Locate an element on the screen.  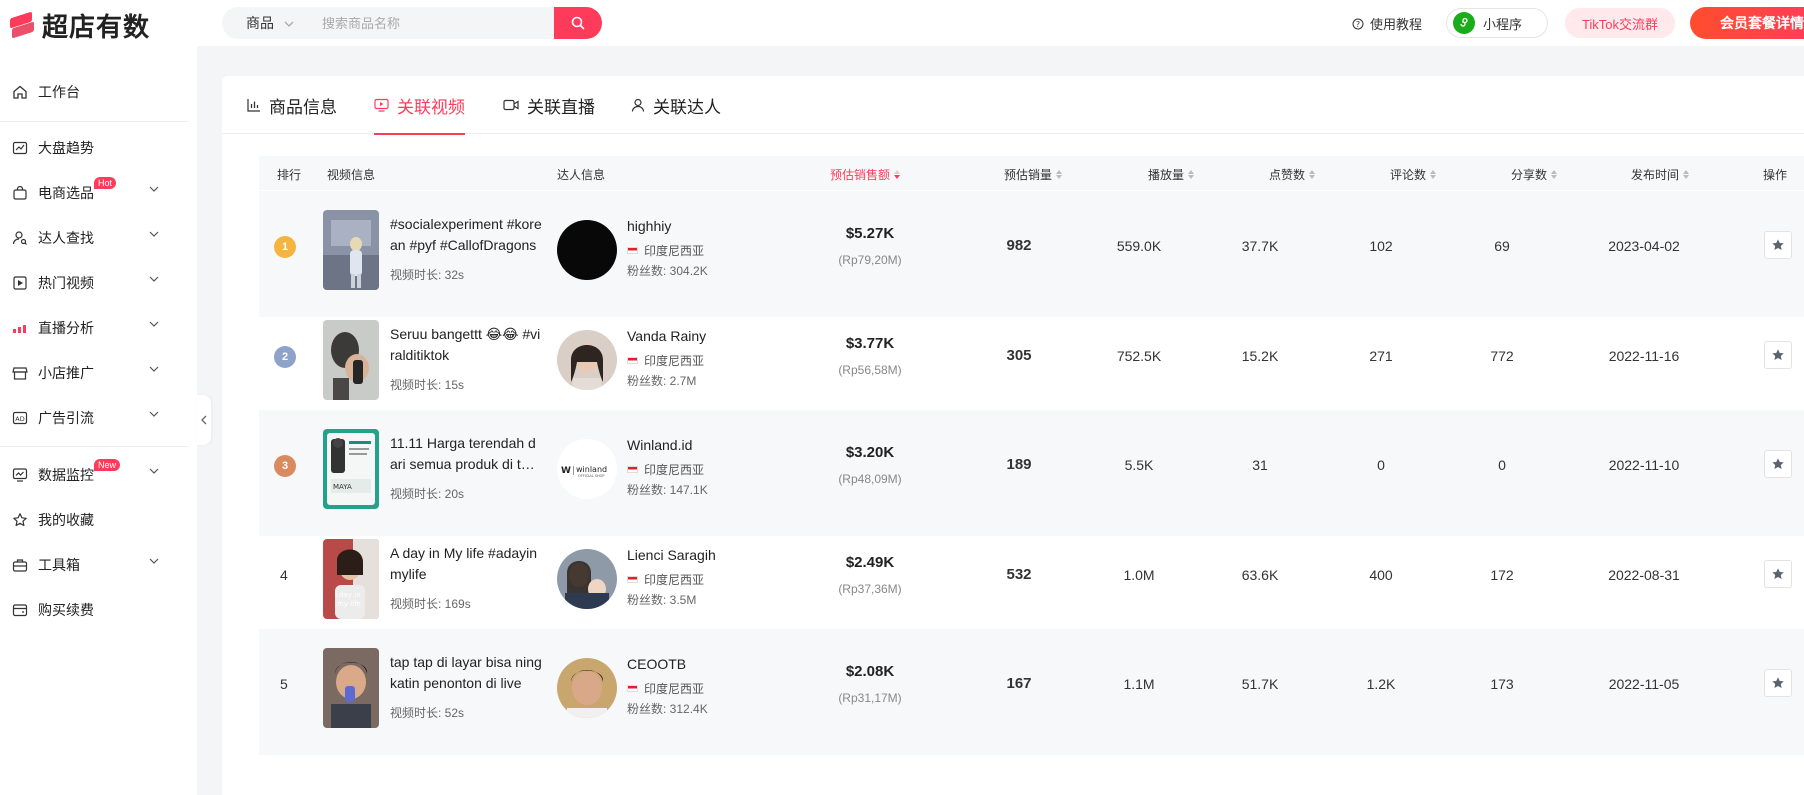
est-sales-usd: $2.08K is located at coordinates (870, 671).